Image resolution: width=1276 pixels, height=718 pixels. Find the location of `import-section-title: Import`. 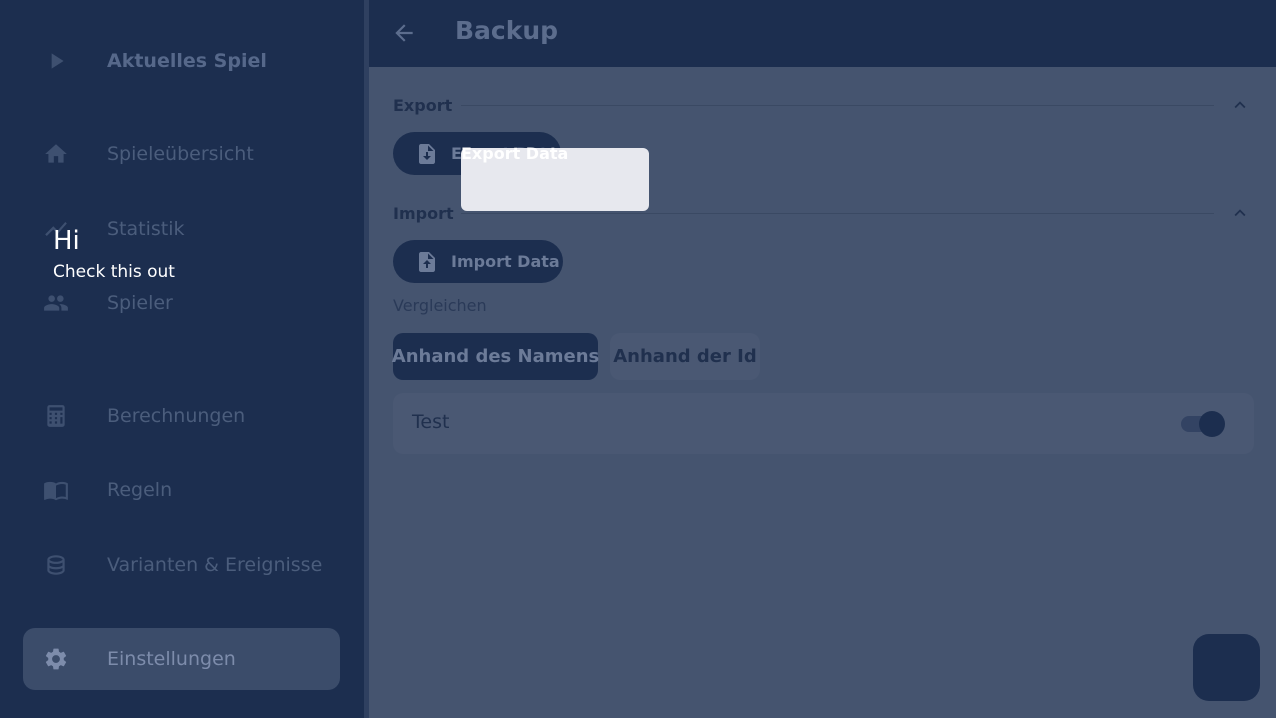

import-section-title: Import is located at coordinates (423, 213).